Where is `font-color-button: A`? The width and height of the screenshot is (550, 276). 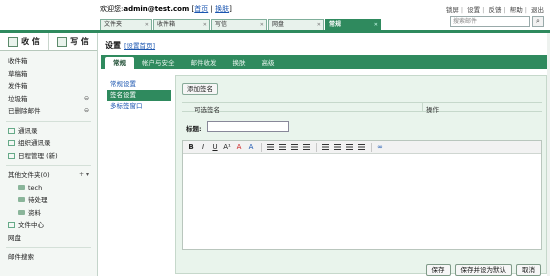
font-color-button: A is located at coordinates (239, 147).